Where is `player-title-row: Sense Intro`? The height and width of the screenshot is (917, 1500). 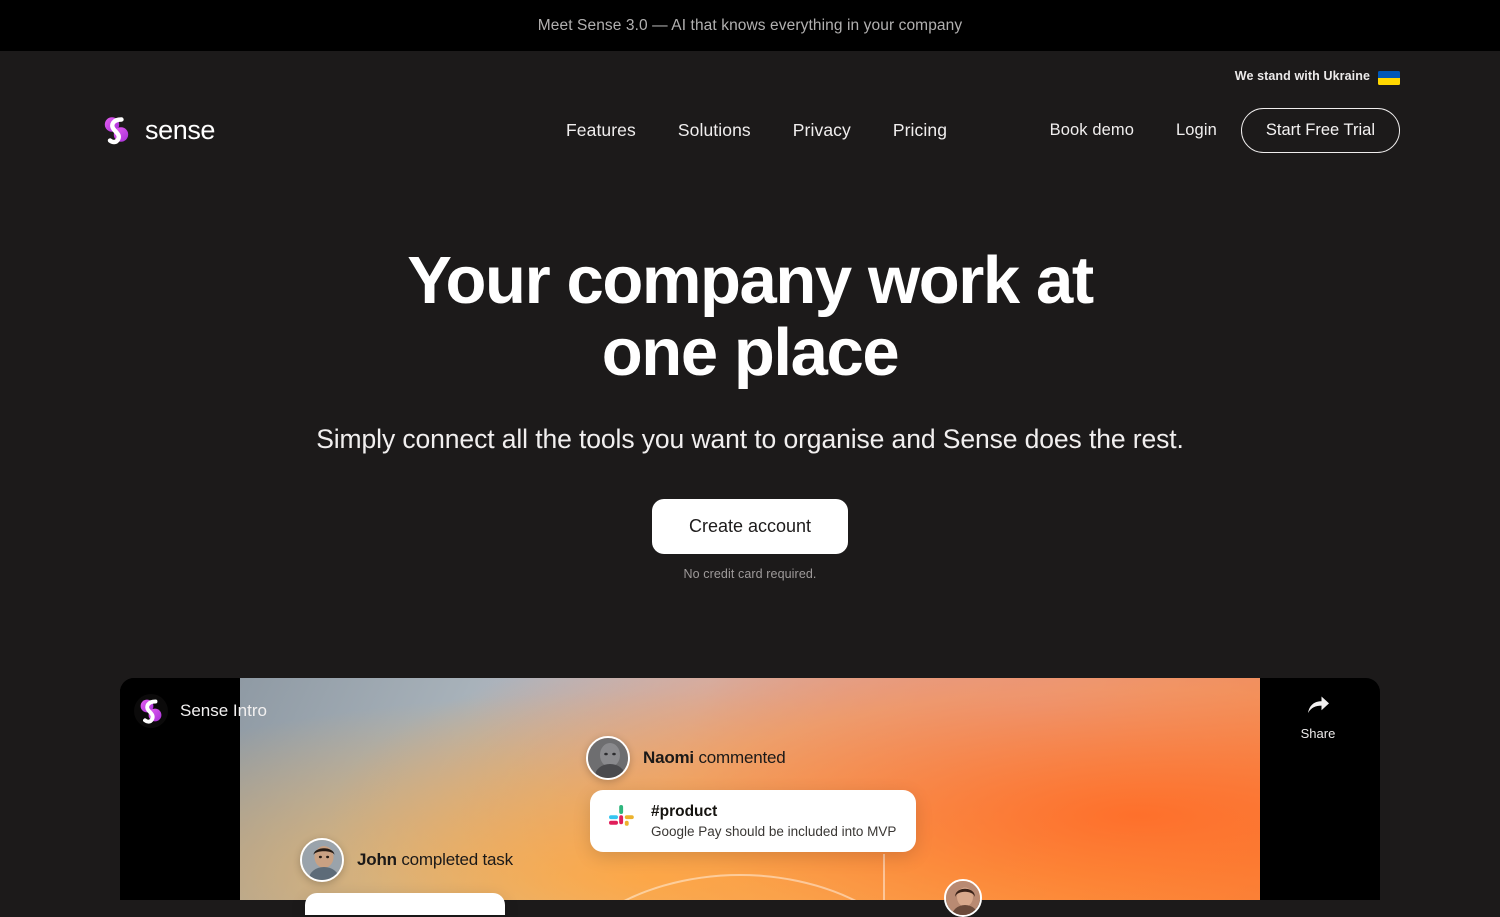
player-title-row: Sense Intro is located at coordinates (200, 711).